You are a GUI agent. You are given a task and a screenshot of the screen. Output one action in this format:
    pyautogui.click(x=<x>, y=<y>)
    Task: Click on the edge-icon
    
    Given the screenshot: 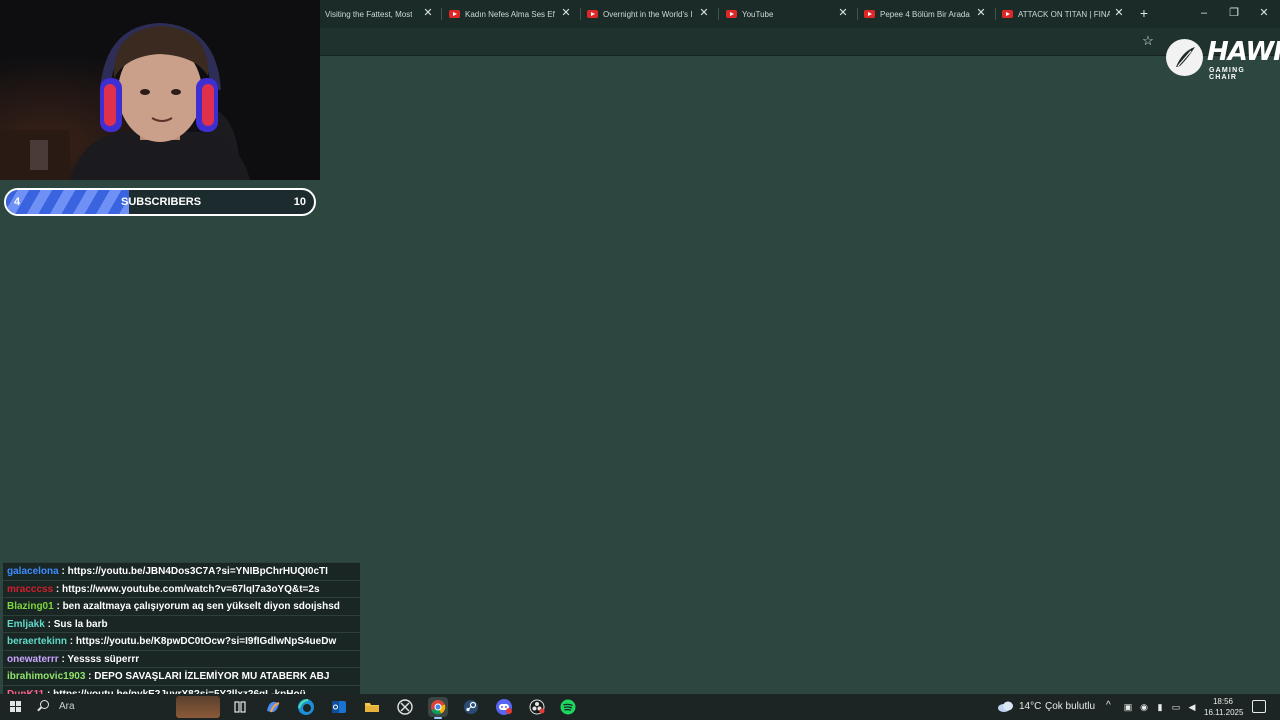 What is the action you would take?
    pyautogui.click(x=306, y=707)
    